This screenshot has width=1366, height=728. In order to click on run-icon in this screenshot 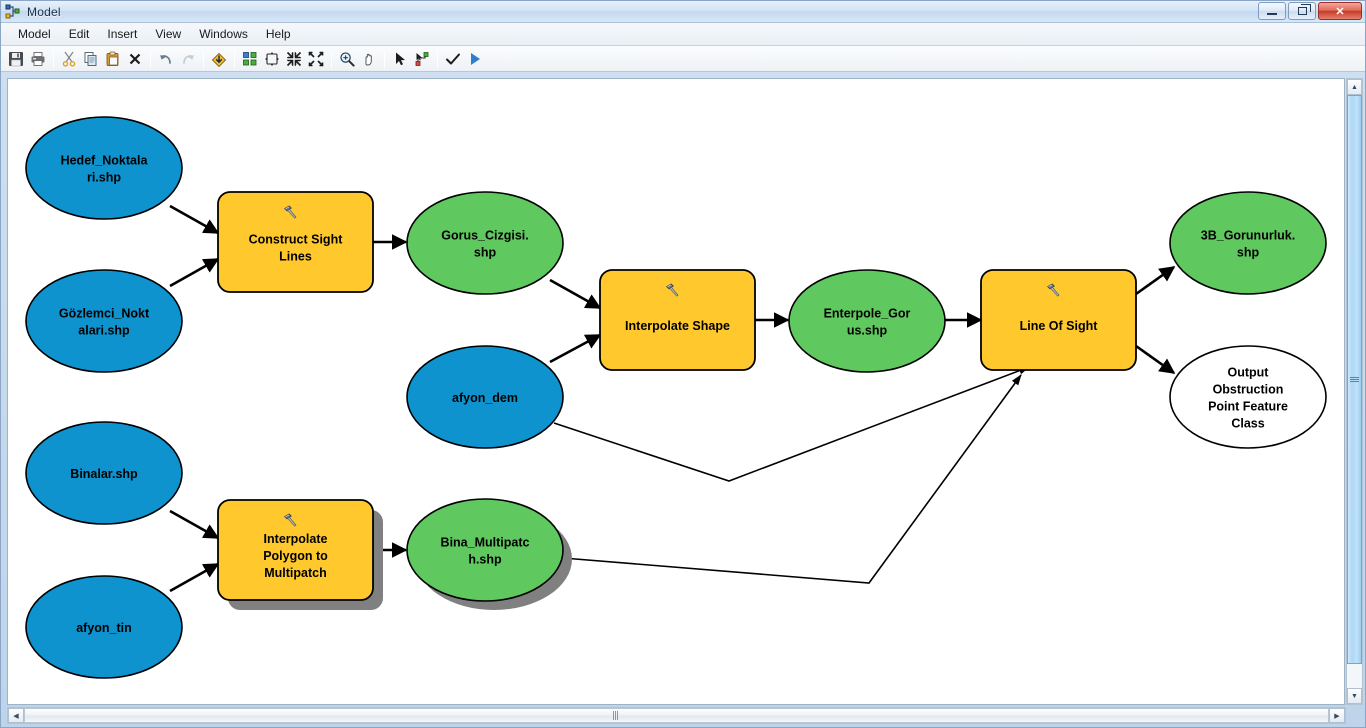, I will do `click(475, 59)`.